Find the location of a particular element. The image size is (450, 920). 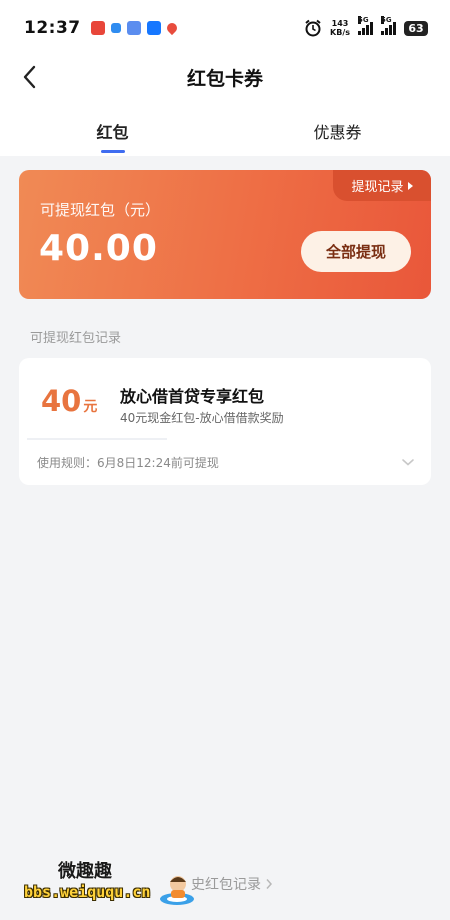

watermark-url: bbs.weiququ.cn is located at coordinates (87, 892).